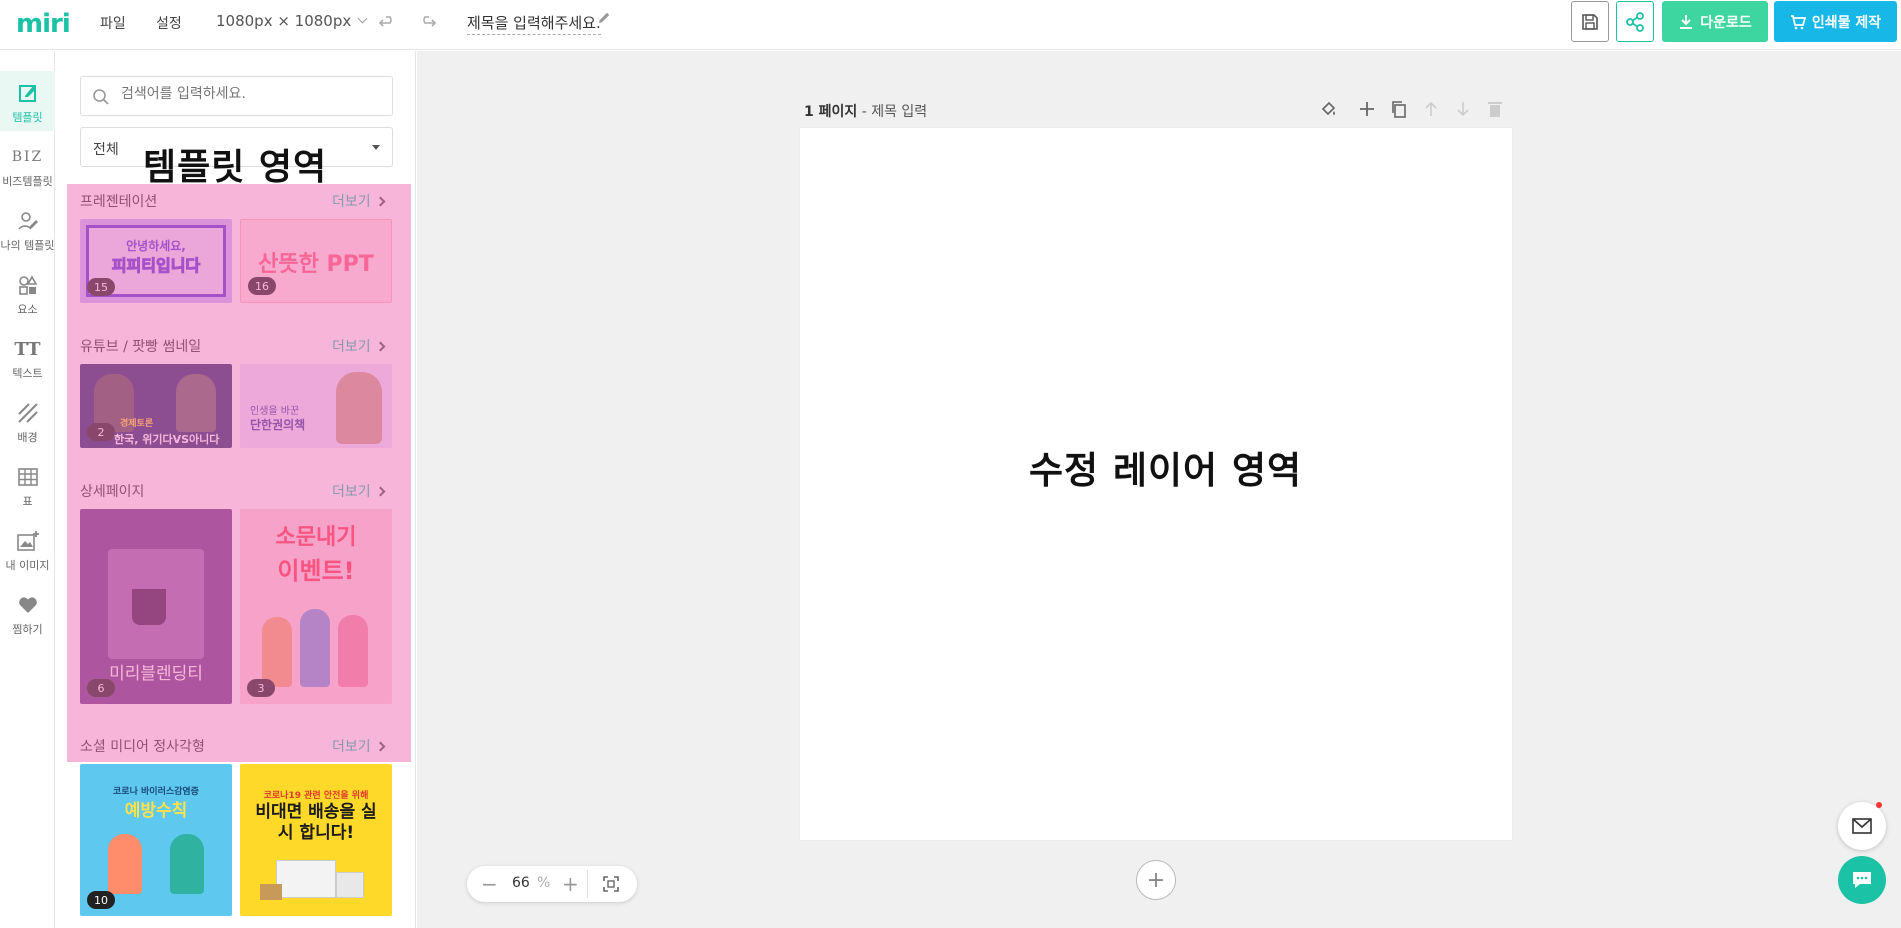 The image size is (1901, 928). What do you see at coordinates (27, 181) in the screenshot?
I see `rail-label: 비즈템플릿` at bounding box center [27, 181].